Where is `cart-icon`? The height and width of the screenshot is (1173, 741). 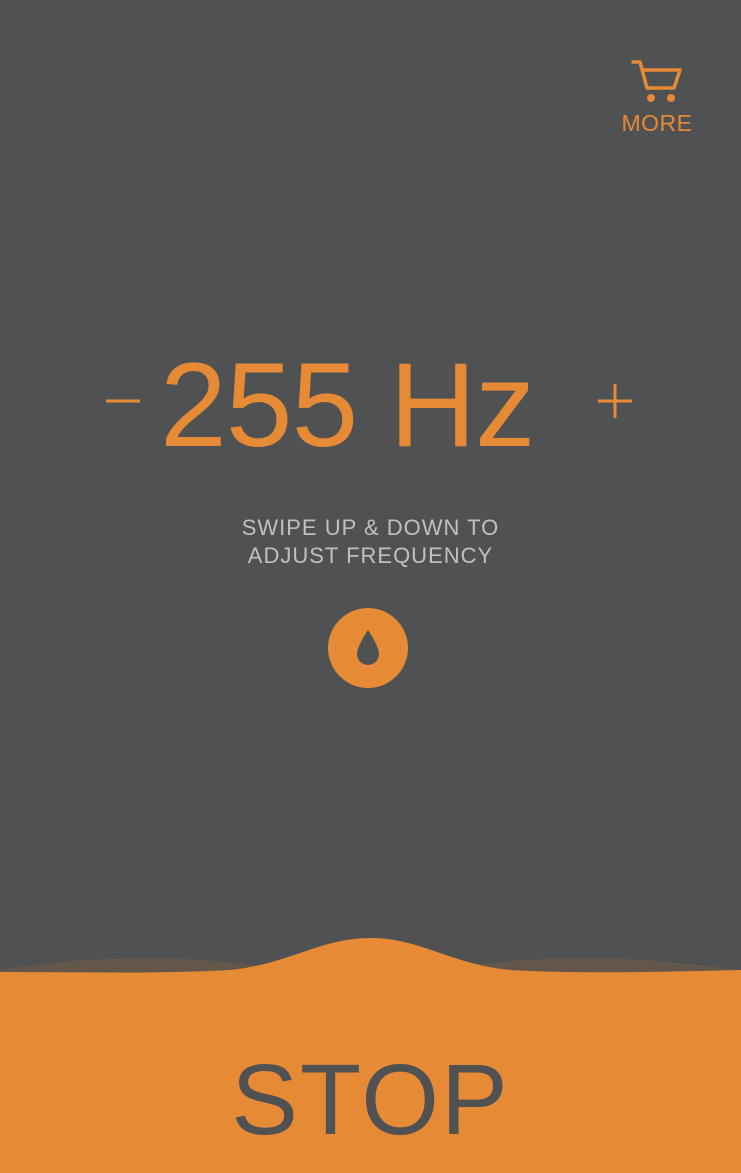 cart-icon is located at coordinates (656, 81).